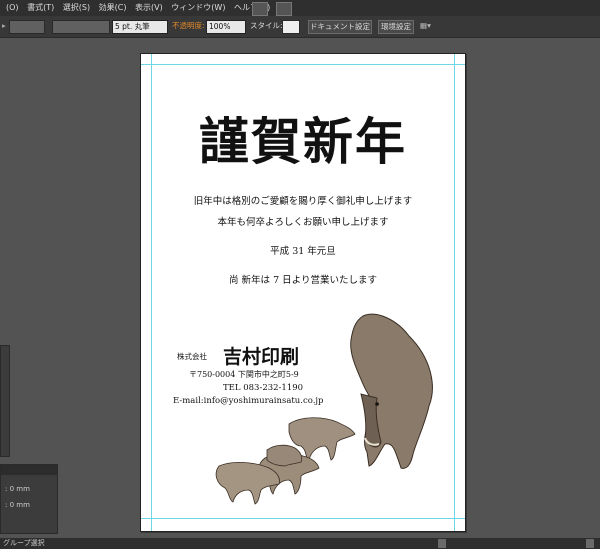 The width and height of the screenshot is (600, 549). Describe the element at coordinates (396, 27) in the screenshot. I see `preferences-button: 環境設定` at that location.